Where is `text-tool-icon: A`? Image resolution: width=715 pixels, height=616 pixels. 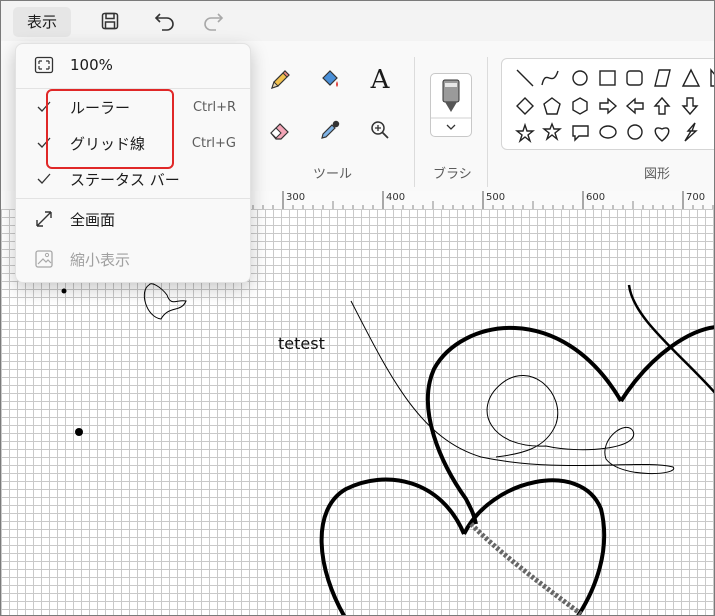 text-tool-icon: A is located at coordinates (380, 80).